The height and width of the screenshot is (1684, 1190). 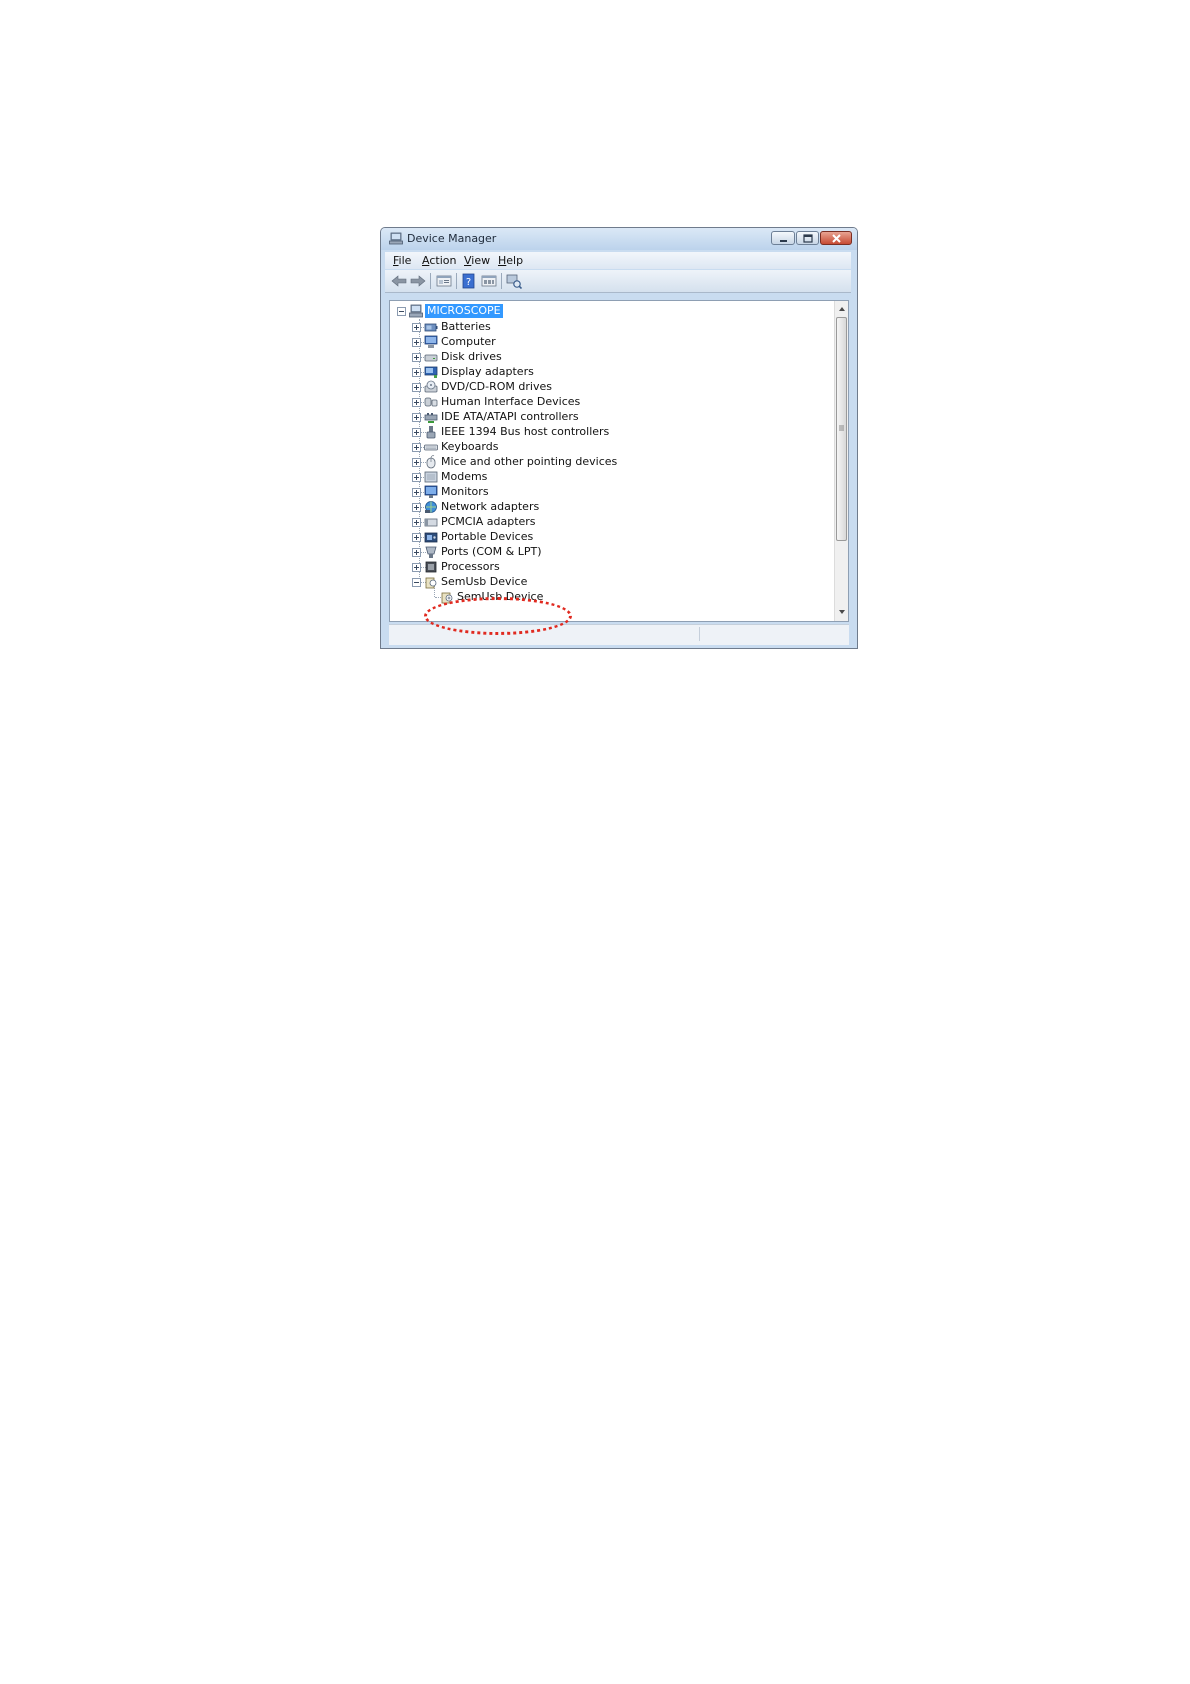 I want to click on tree-root: MICROSCOPE, so click(x=619, y=311).